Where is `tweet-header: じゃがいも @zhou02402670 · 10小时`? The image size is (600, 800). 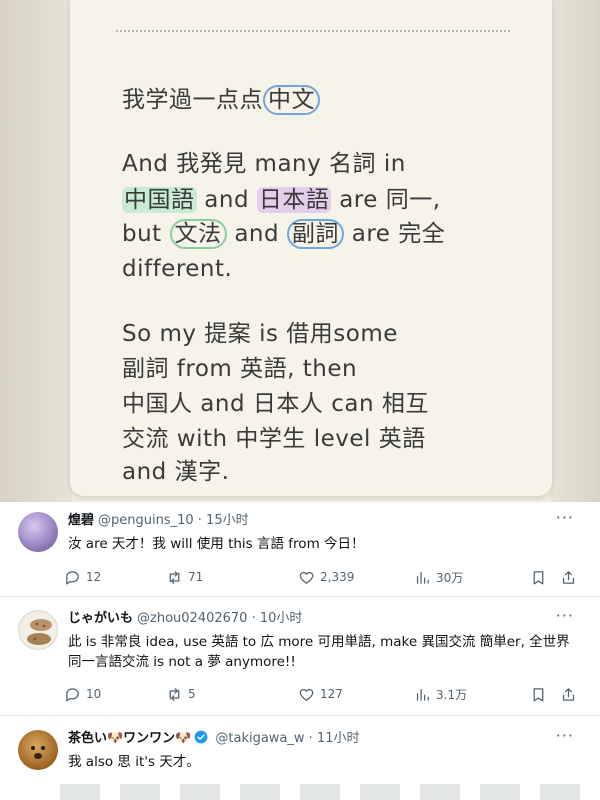
tweet-header: じゃがいも @zhou02402670 · 10小时 is located at coordinates (185, 619).